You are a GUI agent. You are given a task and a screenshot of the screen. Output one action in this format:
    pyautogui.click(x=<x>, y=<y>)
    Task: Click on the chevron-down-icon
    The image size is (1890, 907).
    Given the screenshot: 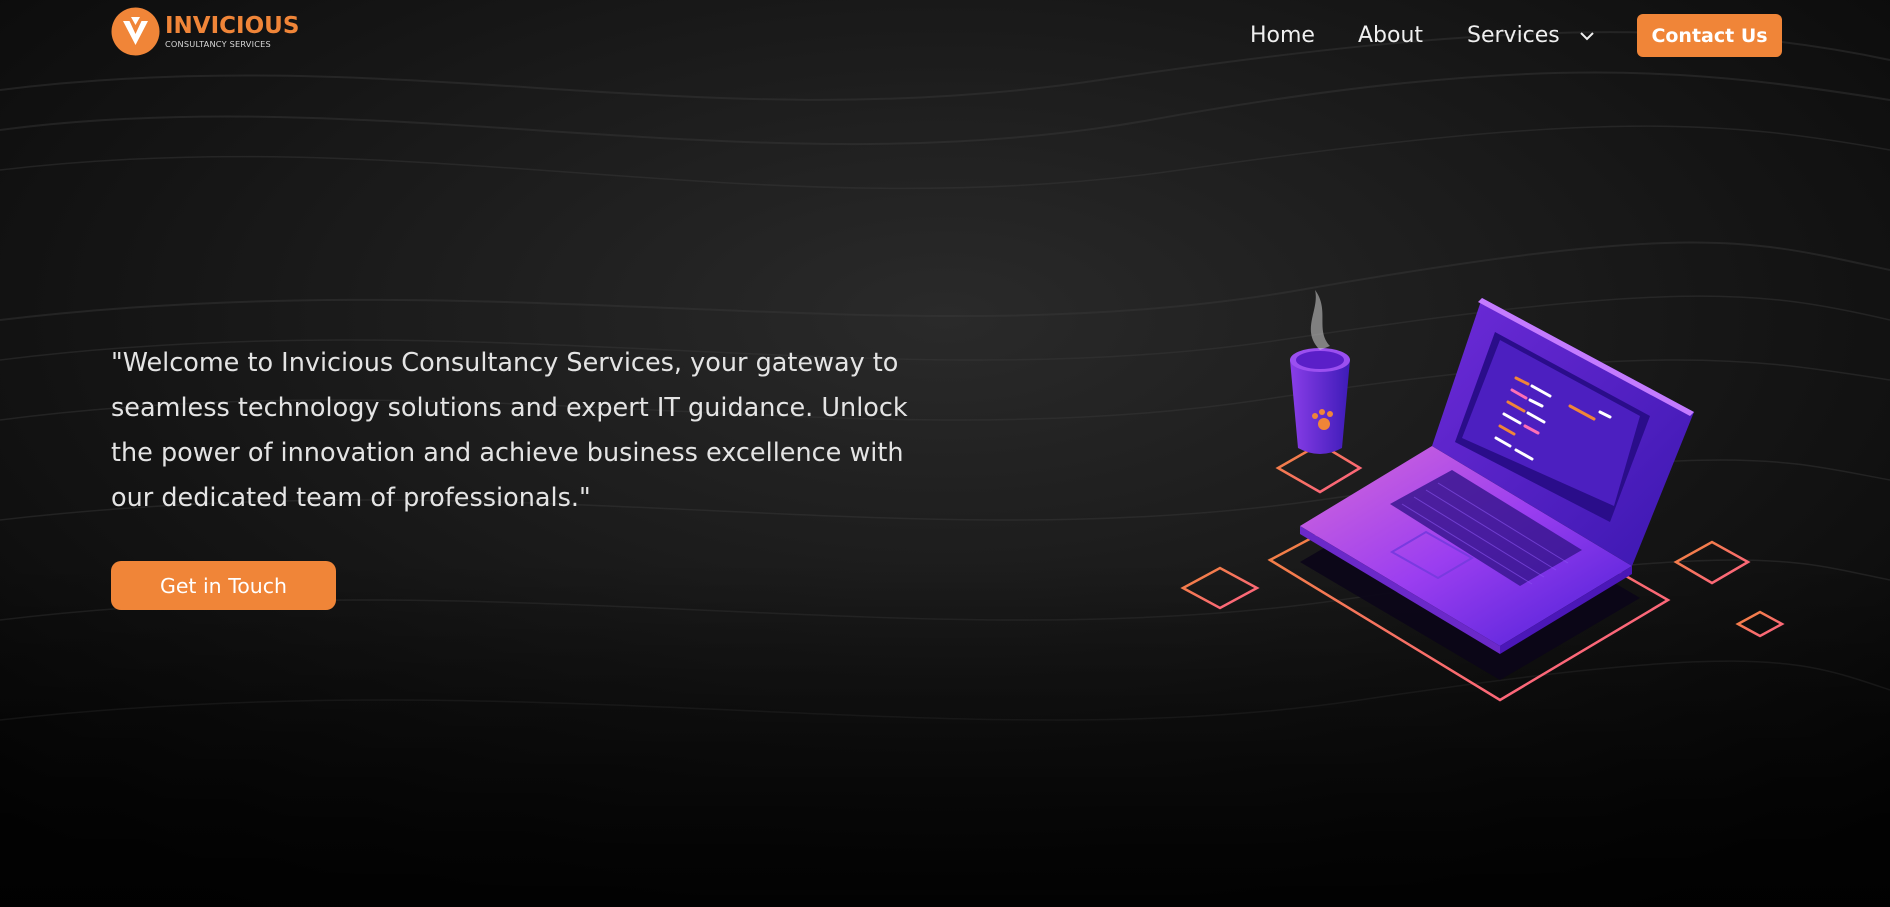 What is the action you would take?
    pyautogui.click(x=1587, y=36)
    